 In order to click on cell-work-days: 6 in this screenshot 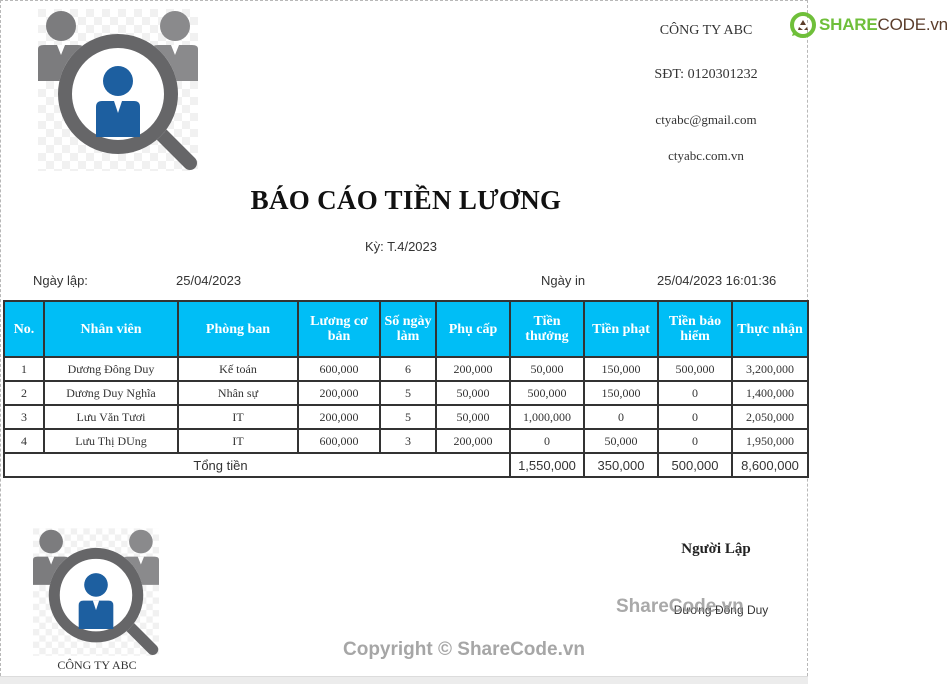, I will do `click(408, 369)`.